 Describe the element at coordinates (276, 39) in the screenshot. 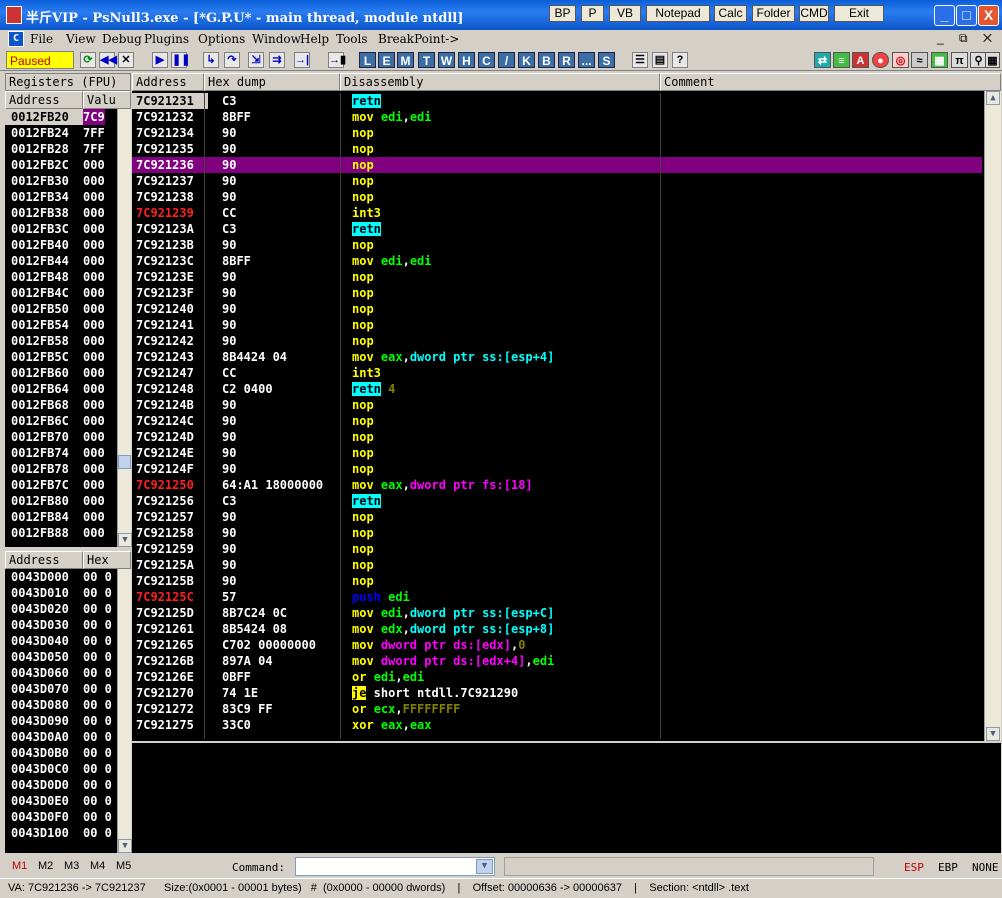

I see `menu-window: Window` at that location.